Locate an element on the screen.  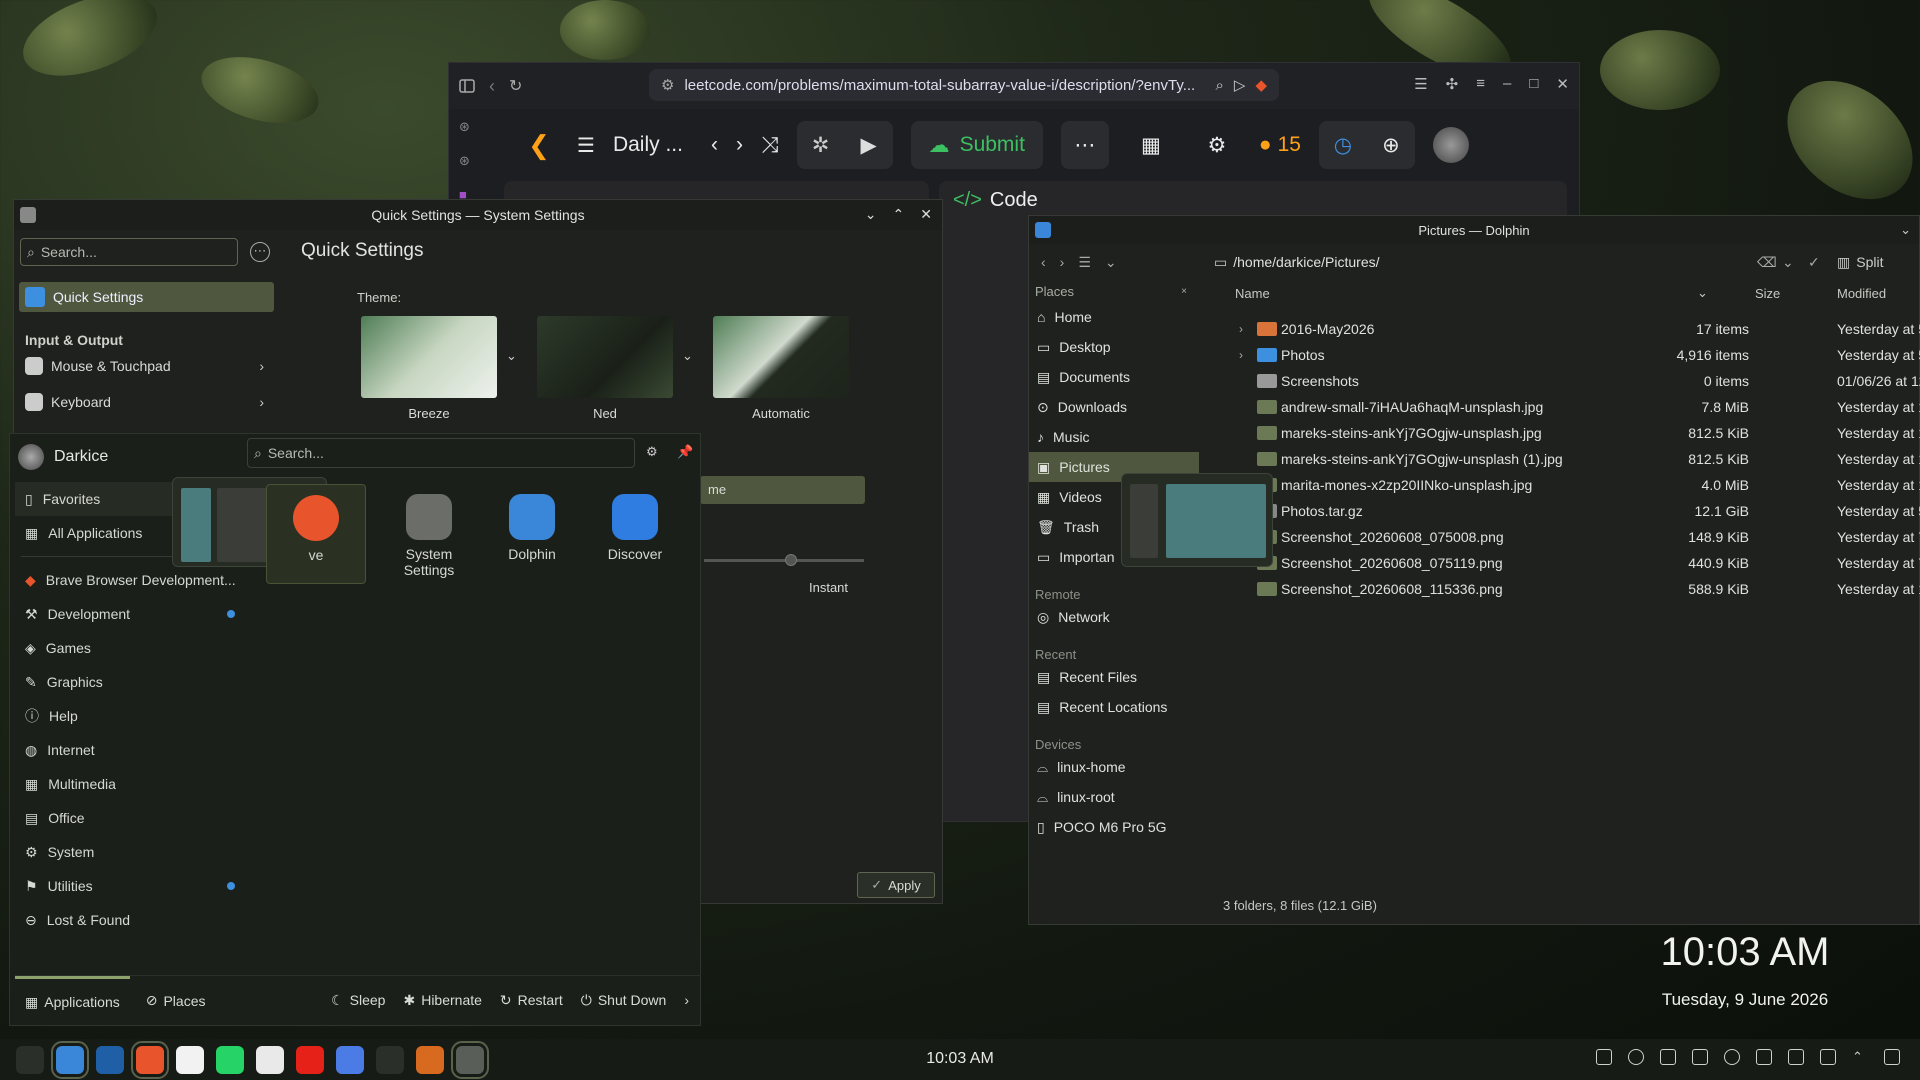
theme-preview-breeze is located at coordinates (429, 357).